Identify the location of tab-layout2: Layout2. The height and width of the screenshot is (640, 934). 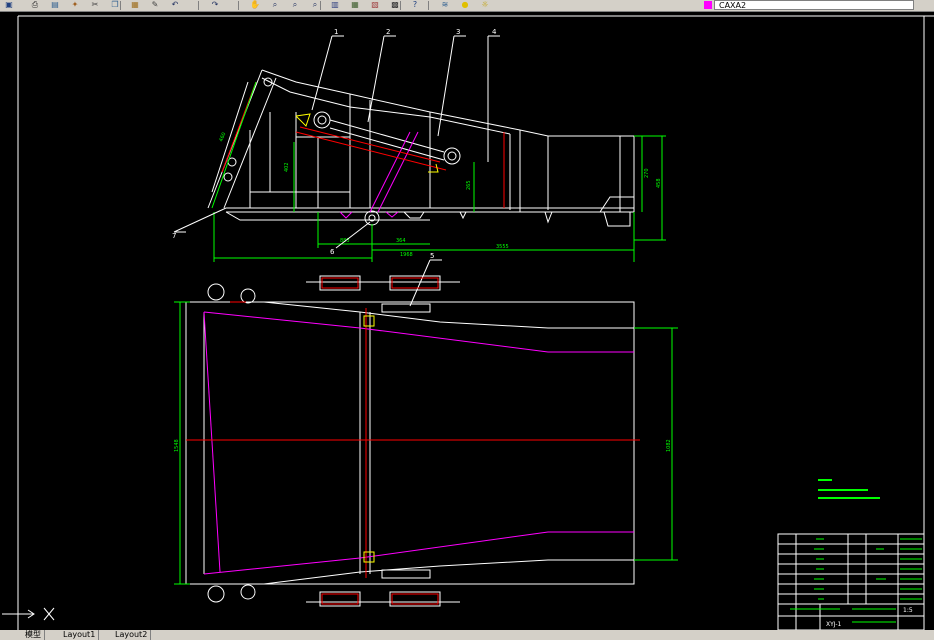
(132, 635).